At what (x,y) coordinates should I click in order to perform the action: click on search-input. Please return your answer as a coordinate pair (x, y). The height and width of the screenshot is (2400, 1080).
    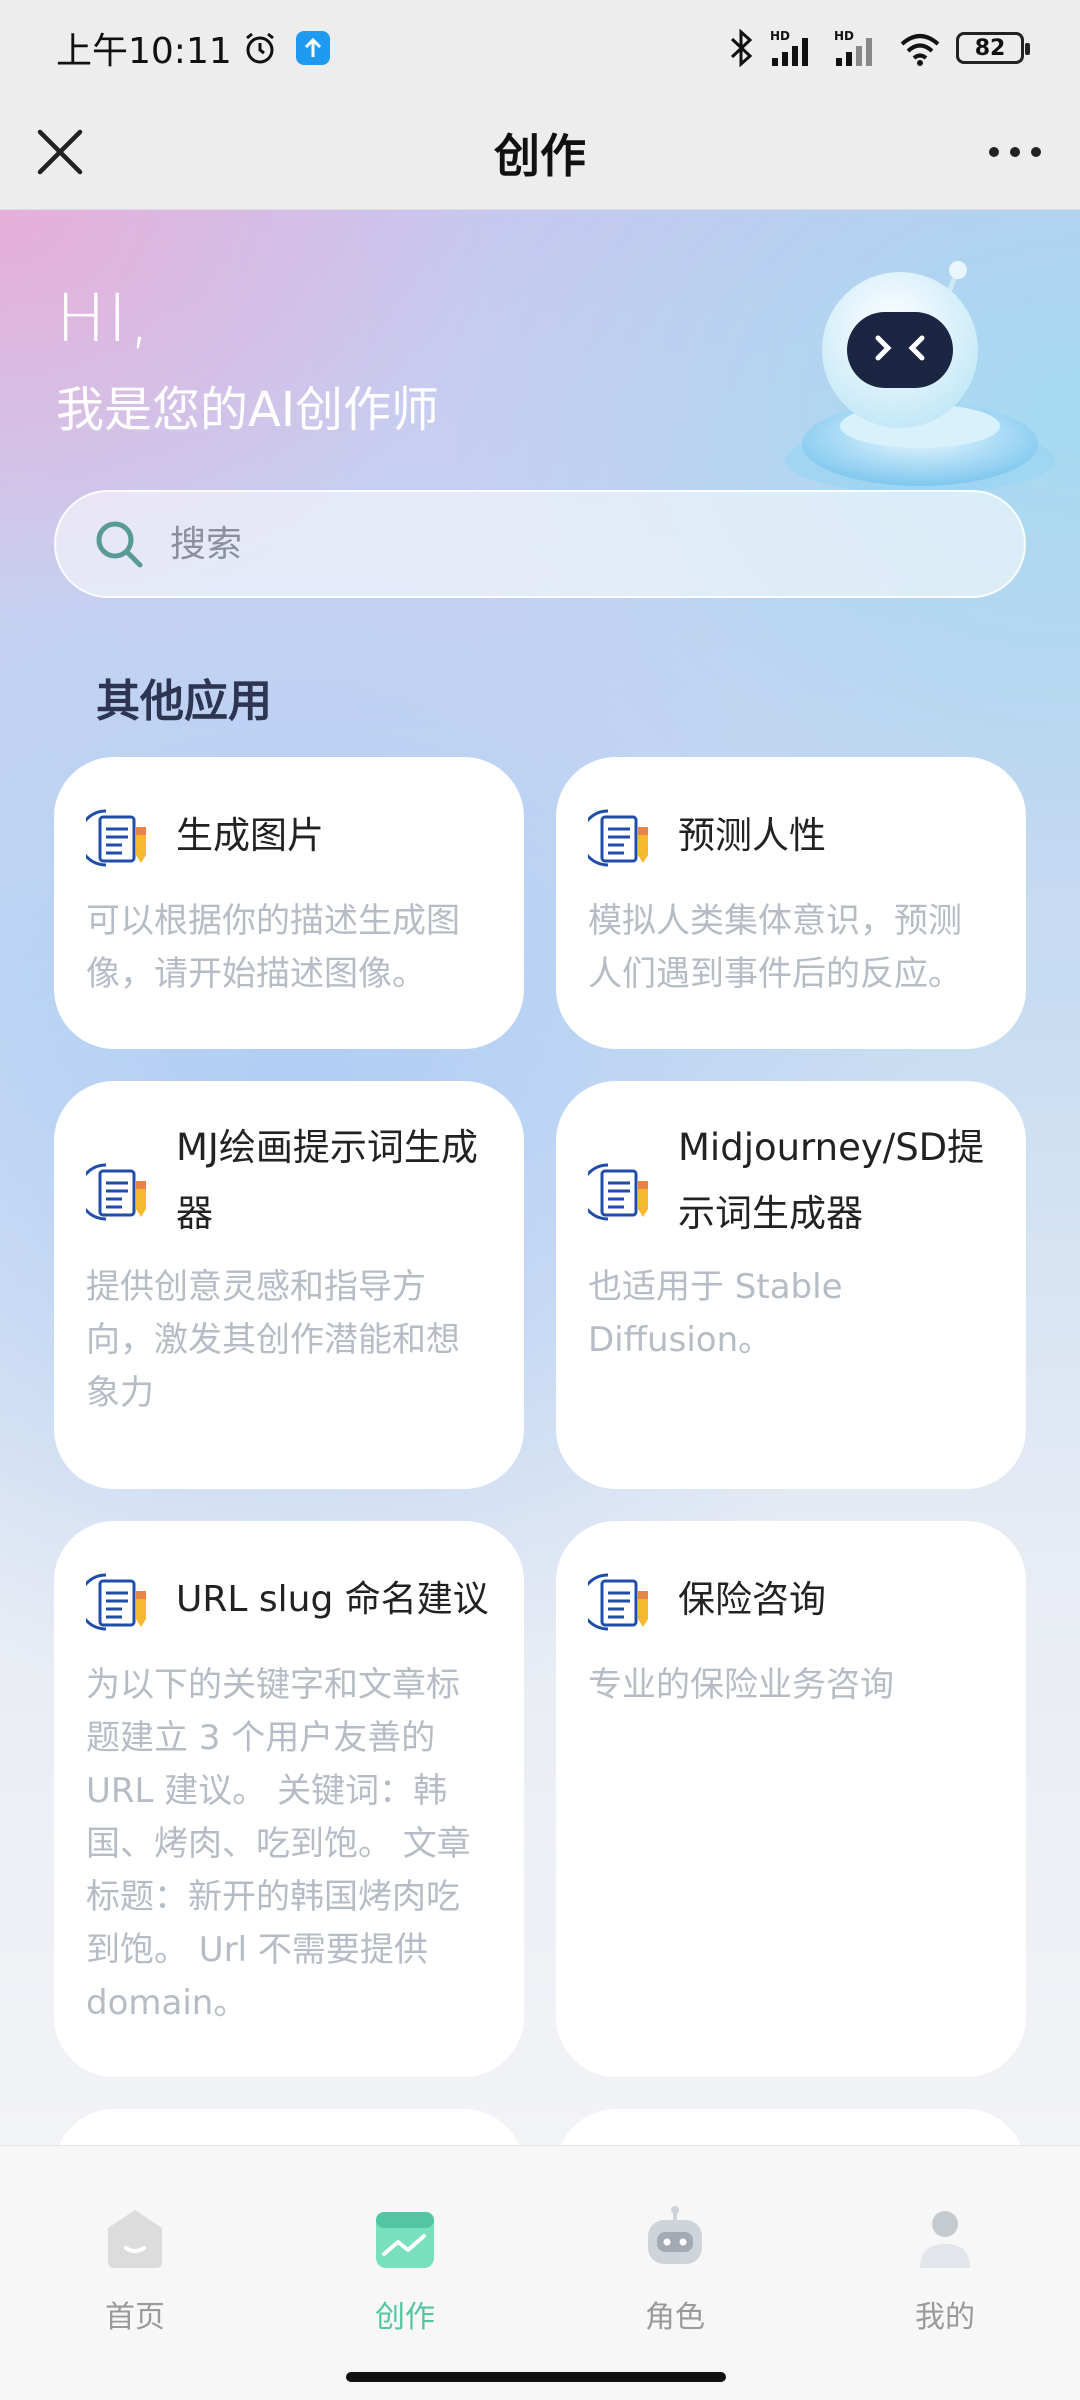
    Looking at the image, I should click on (570, 544).